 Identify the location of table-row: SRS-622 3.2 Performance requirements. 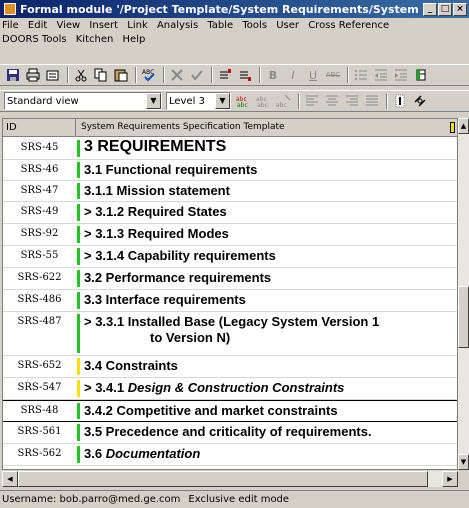
(230, 279).